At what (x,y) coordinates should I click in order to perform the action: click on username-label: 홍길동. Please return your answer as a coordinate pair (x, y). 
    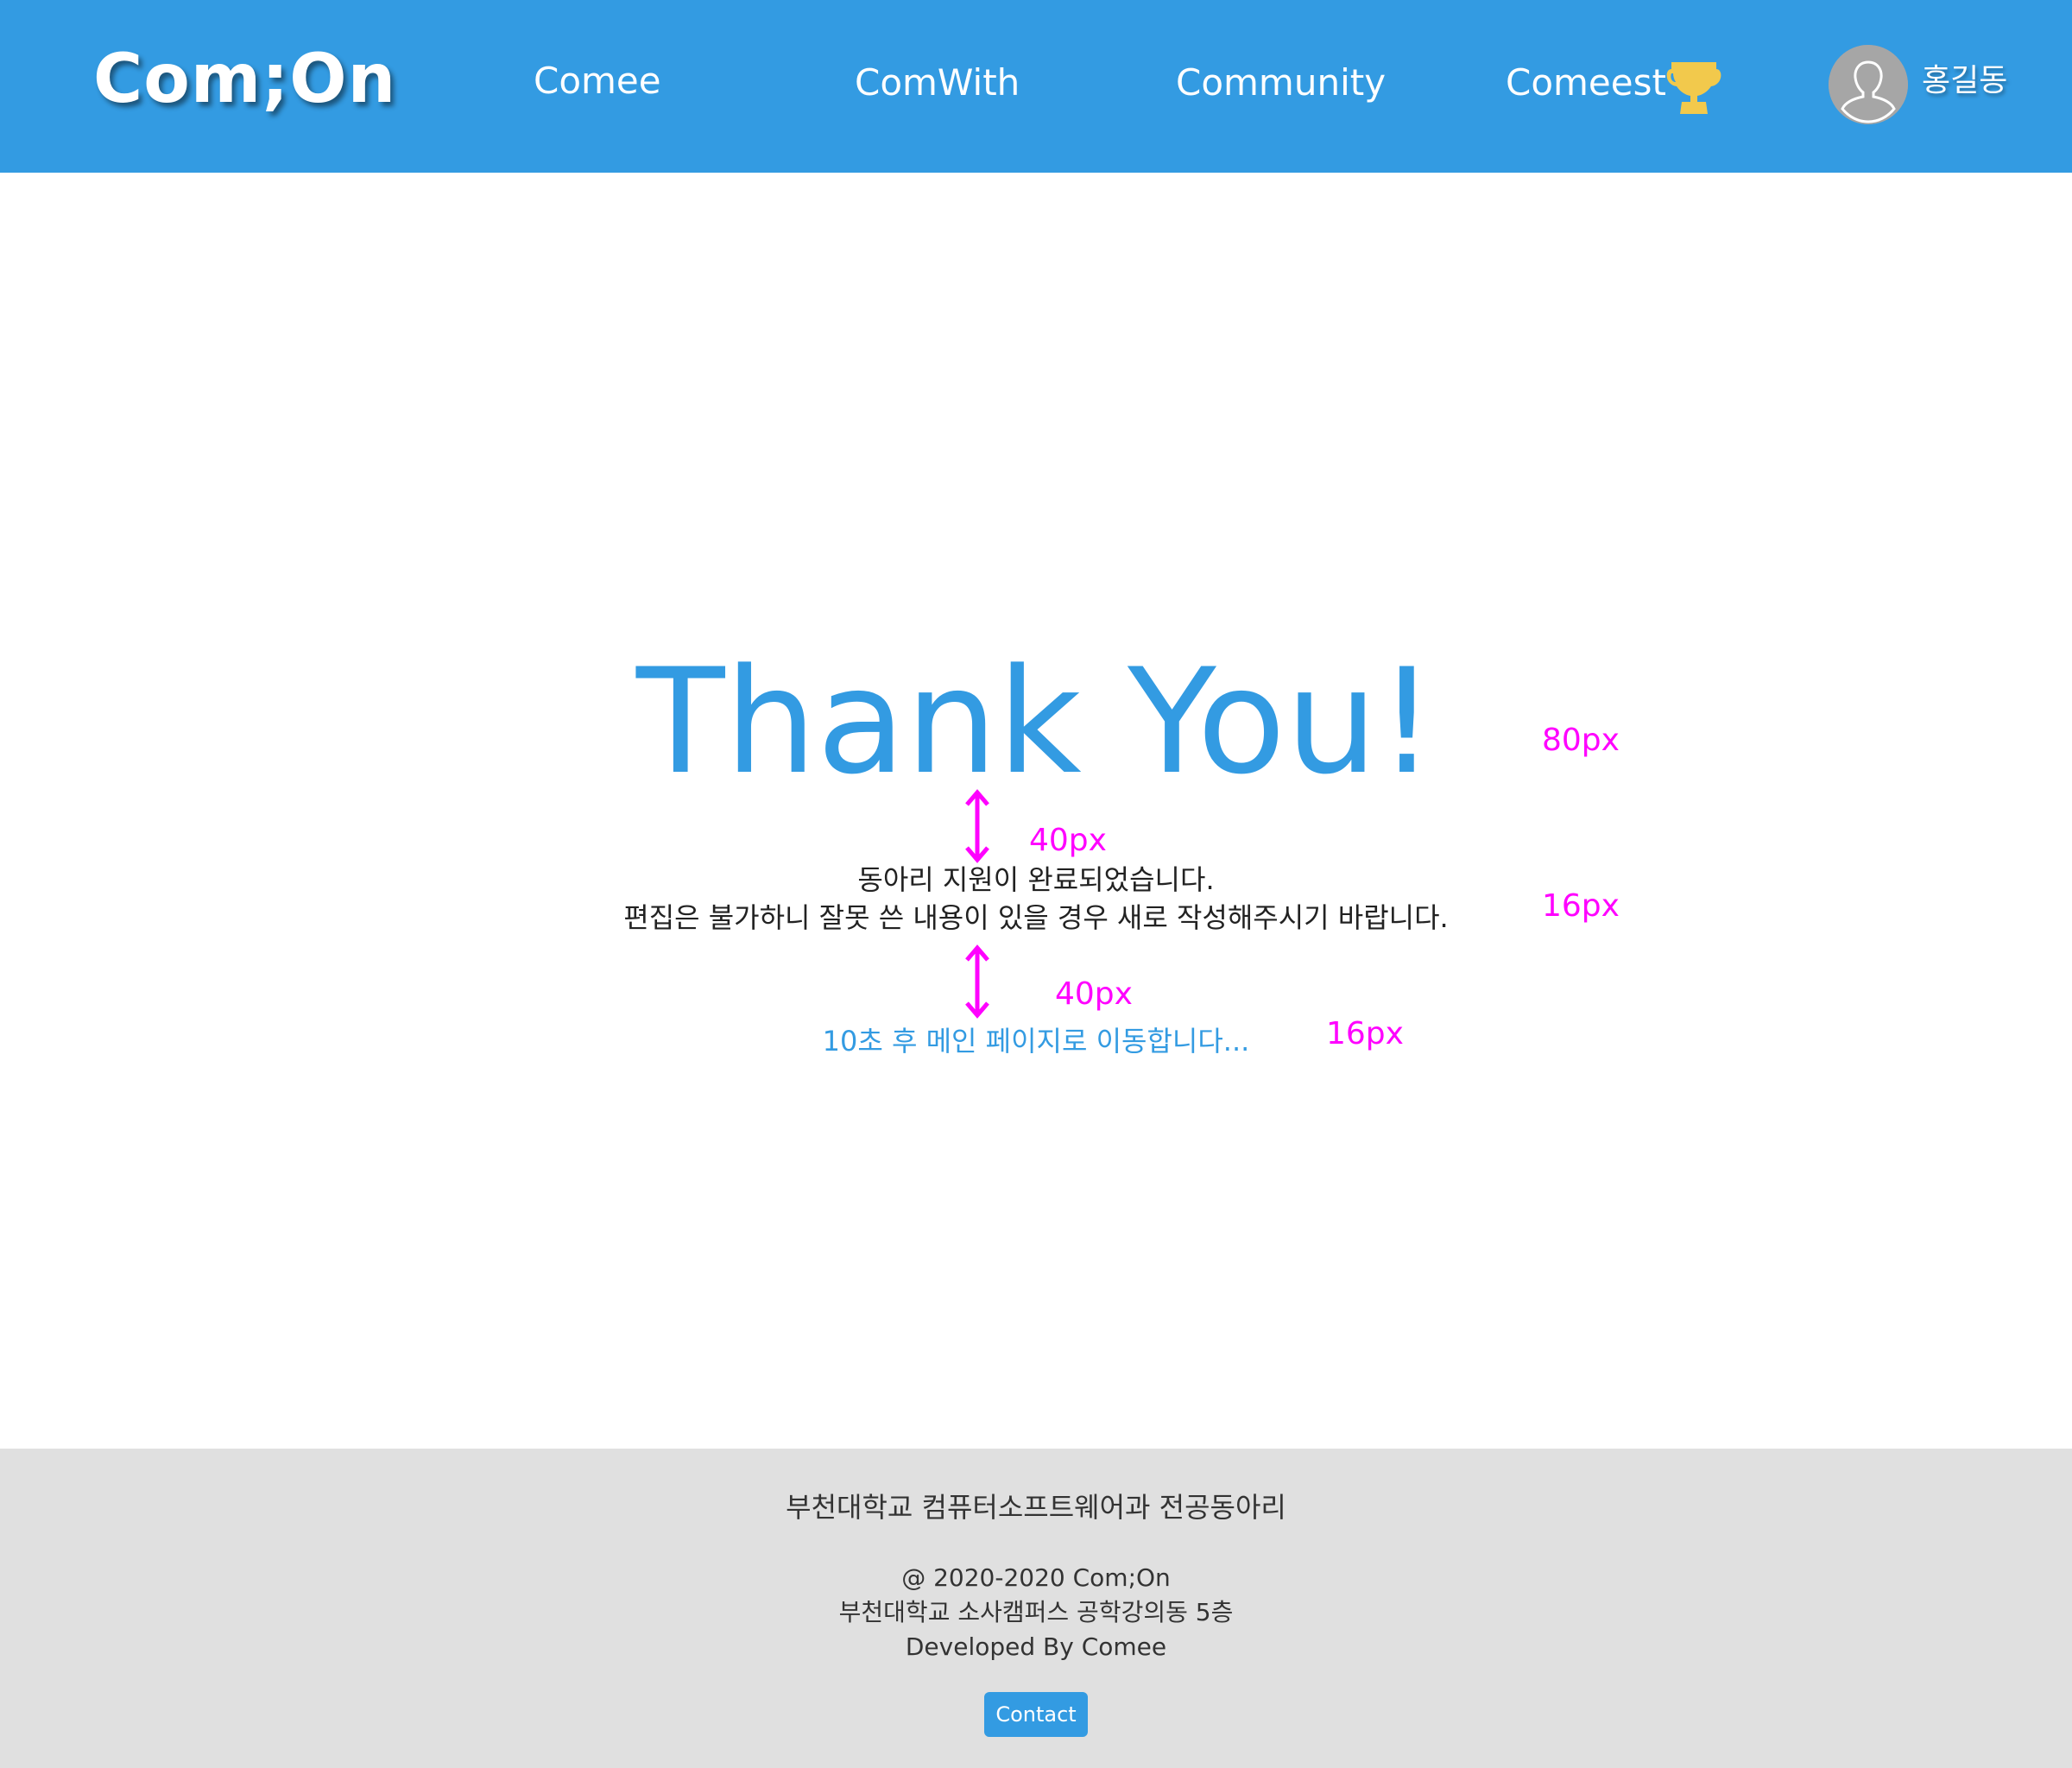
    Looking at the image, I should click on (1964, 81).